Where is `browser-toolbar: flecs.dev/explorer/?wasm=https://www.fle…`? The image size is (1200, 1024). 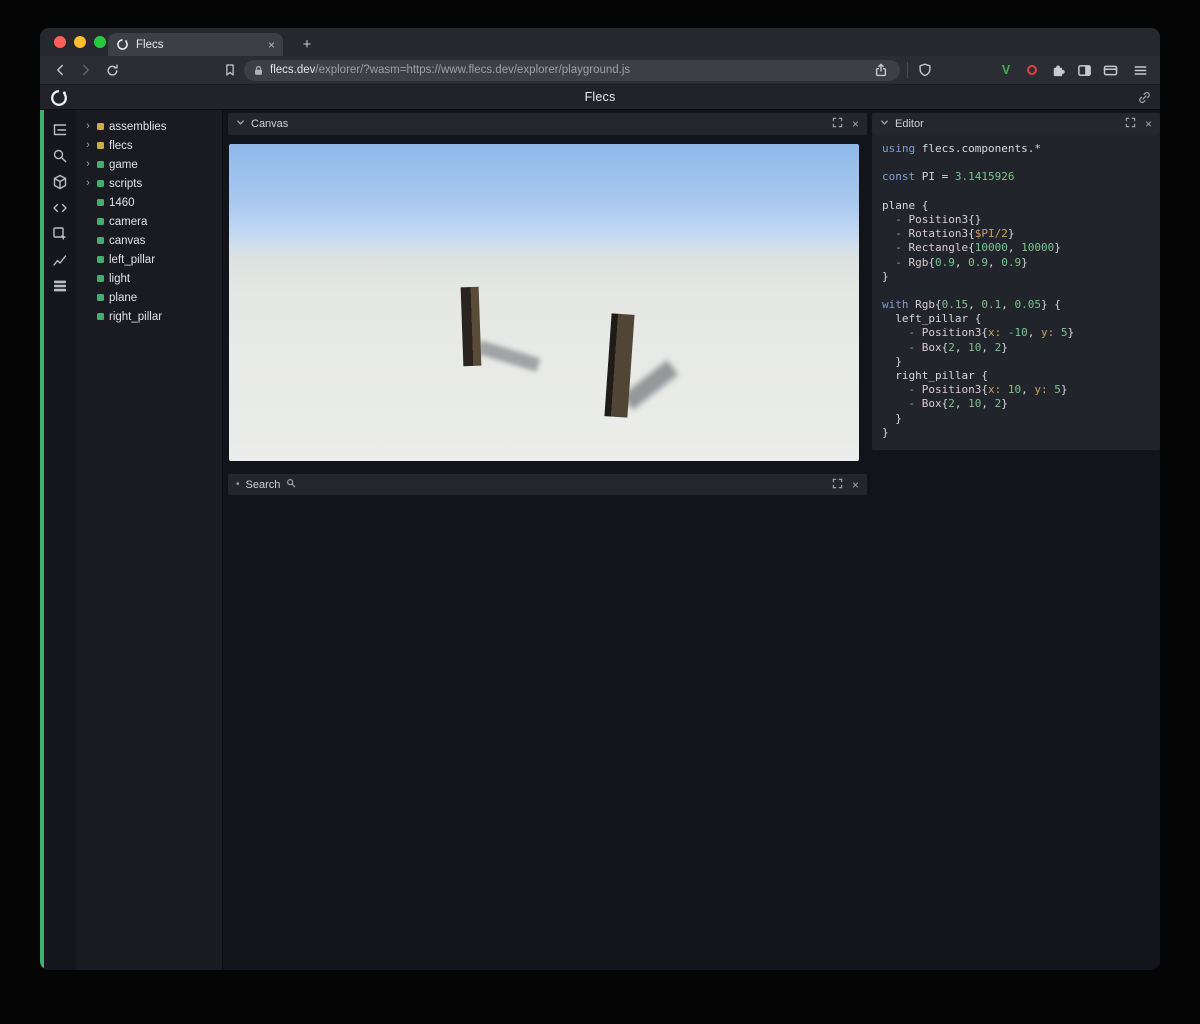 browser-toolbar: flecs.dev/explorer/?wasm=https://www.fle… is located at coordinates (600, 70).